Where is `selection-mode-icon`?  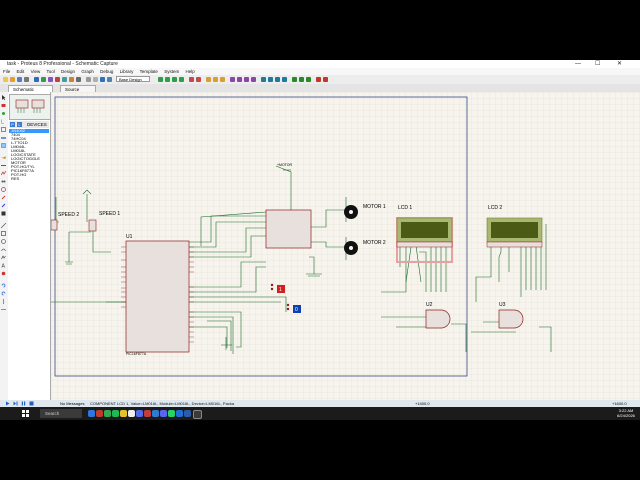 selection-mode-icon is located at coordinates (3, 97).